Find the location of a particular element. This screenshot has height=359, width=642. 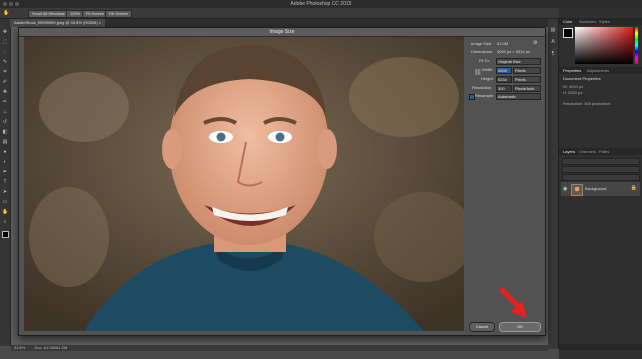

properties-height: H: 5334 px is located at coordinates (573, 92).